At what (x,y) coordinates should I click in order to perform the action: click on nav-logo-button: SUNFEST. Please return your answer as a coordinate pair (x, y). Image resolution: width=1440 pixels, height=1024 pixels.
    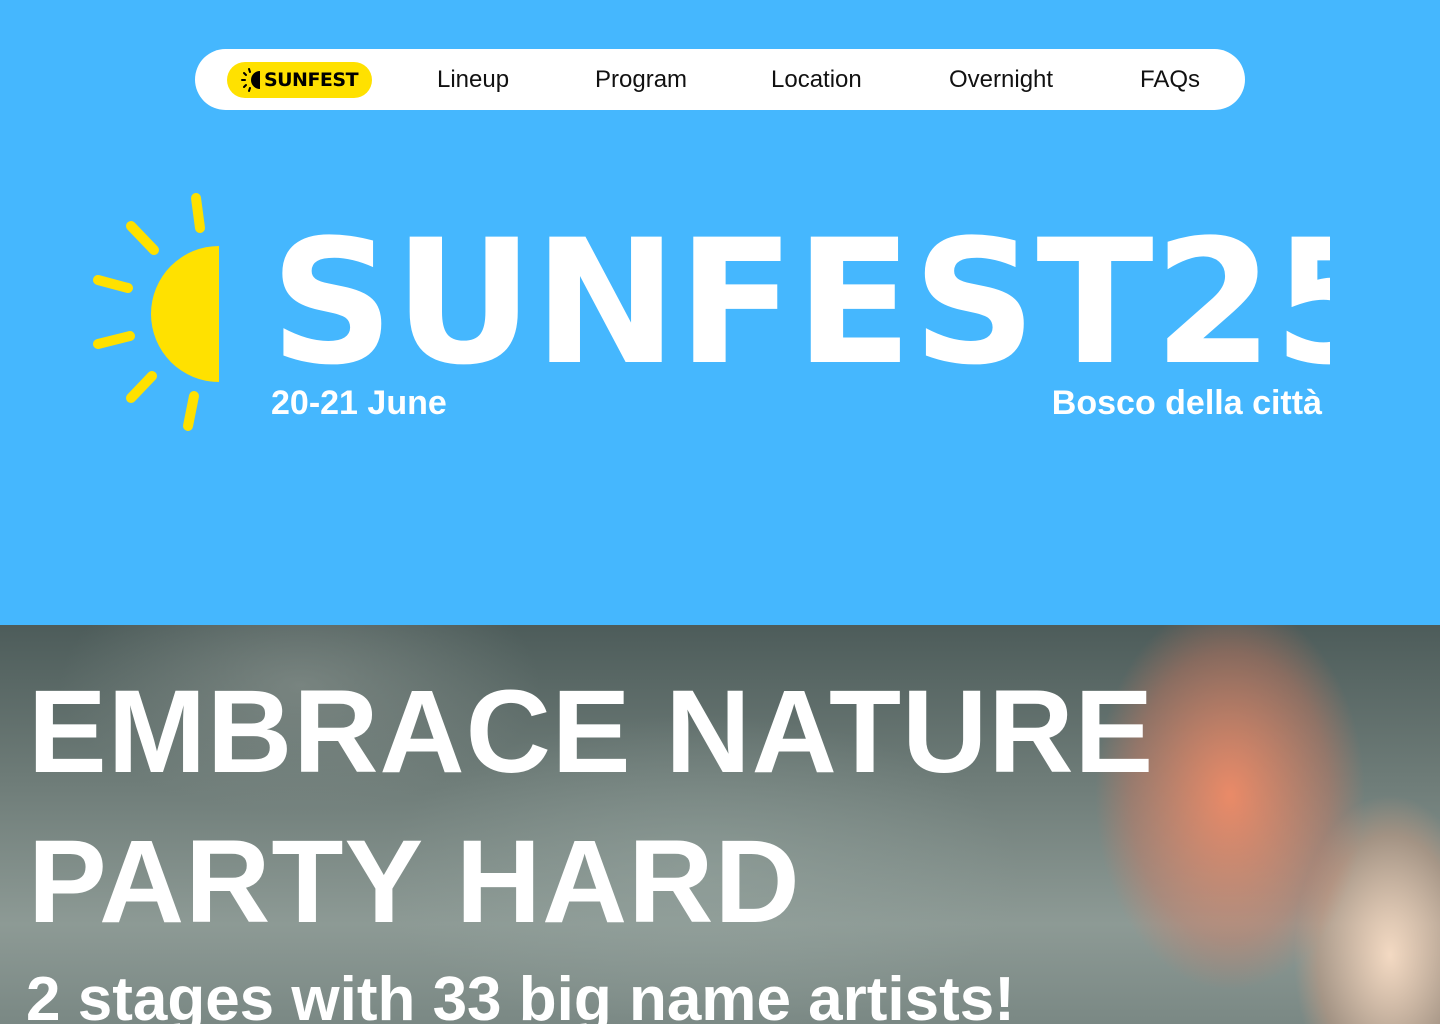
    Looking at the image, I should click on (299, 80).